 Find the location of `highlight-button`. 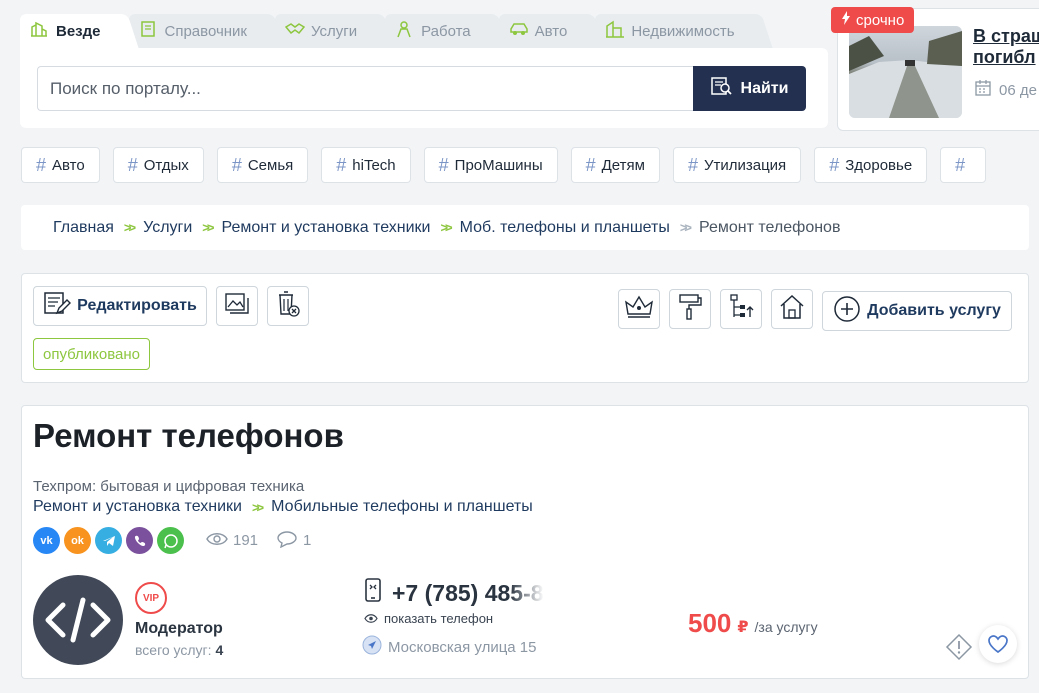

highlight-button is located at coordinates (690, 309).